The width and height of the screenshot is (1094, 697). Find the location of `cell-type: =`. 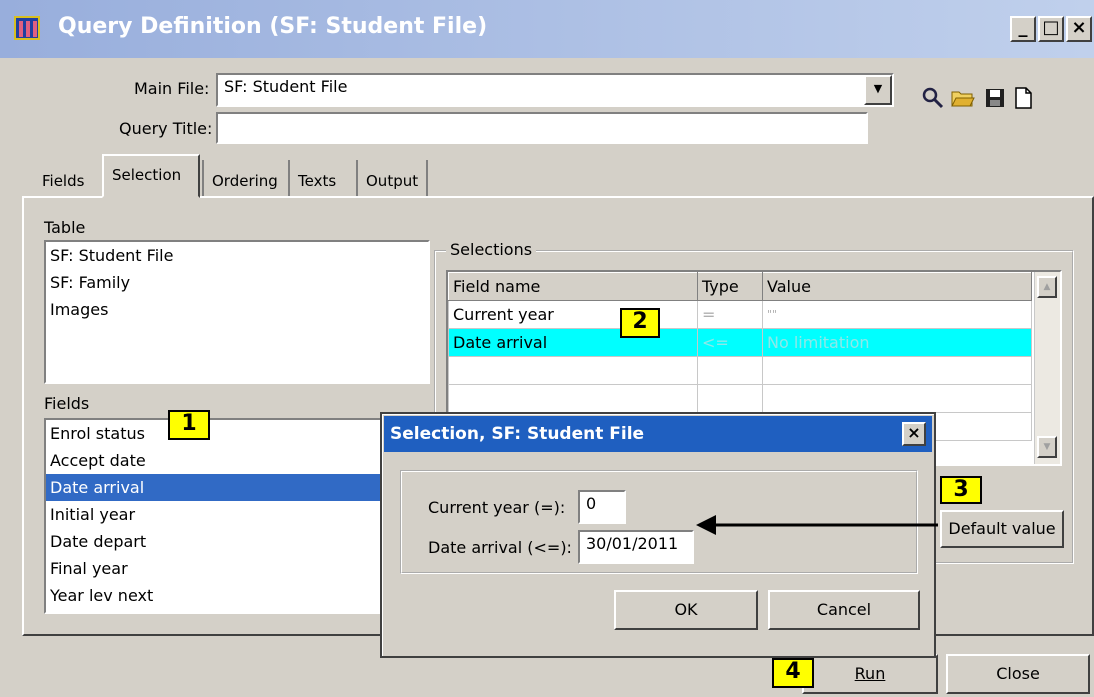

cell-type: = is located at coordinates (730, 314).